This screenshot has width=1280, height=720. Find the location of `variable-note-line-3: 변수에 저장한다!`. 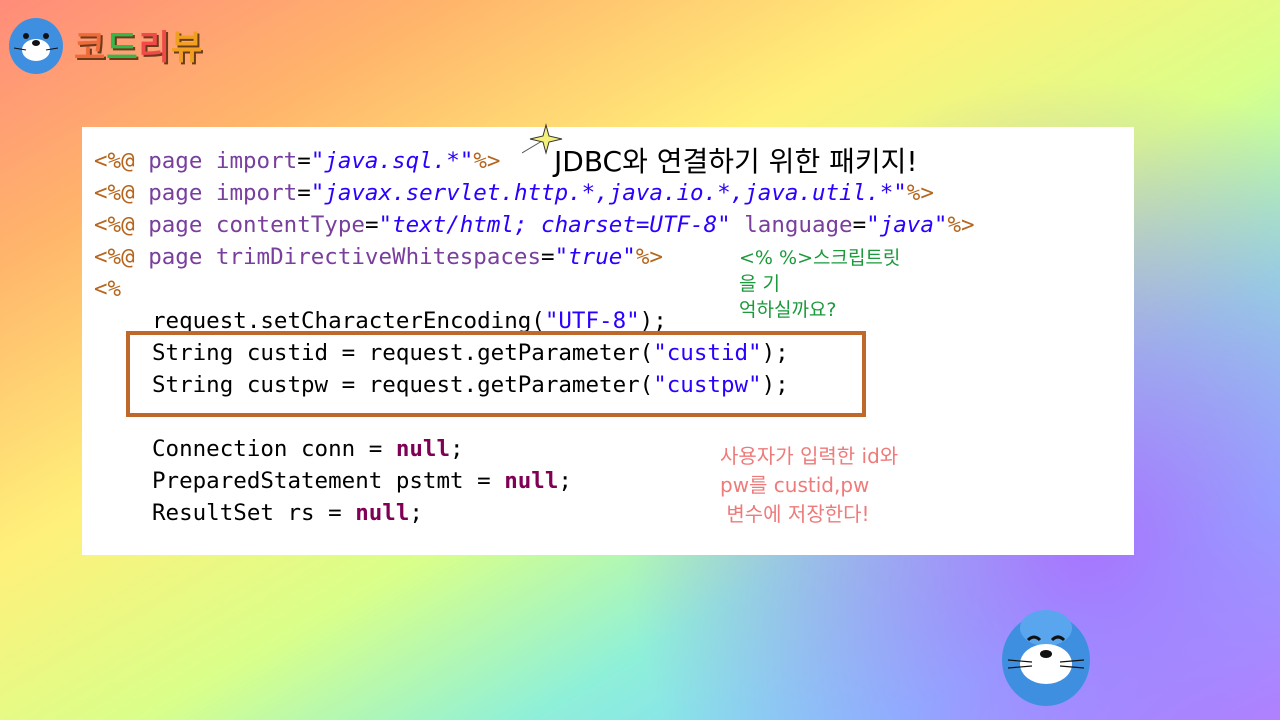

variable-note-line-3: 변수에 저장한다! is located at coordinates (795, 514).